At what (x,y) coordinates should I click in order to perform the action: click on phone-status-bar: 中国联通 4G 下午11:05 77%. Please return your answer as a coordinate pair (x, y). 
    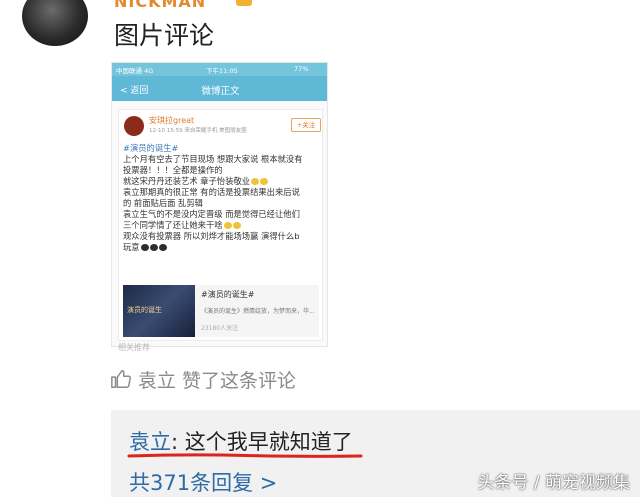
    Looking at the image, I should click on (219, 69).